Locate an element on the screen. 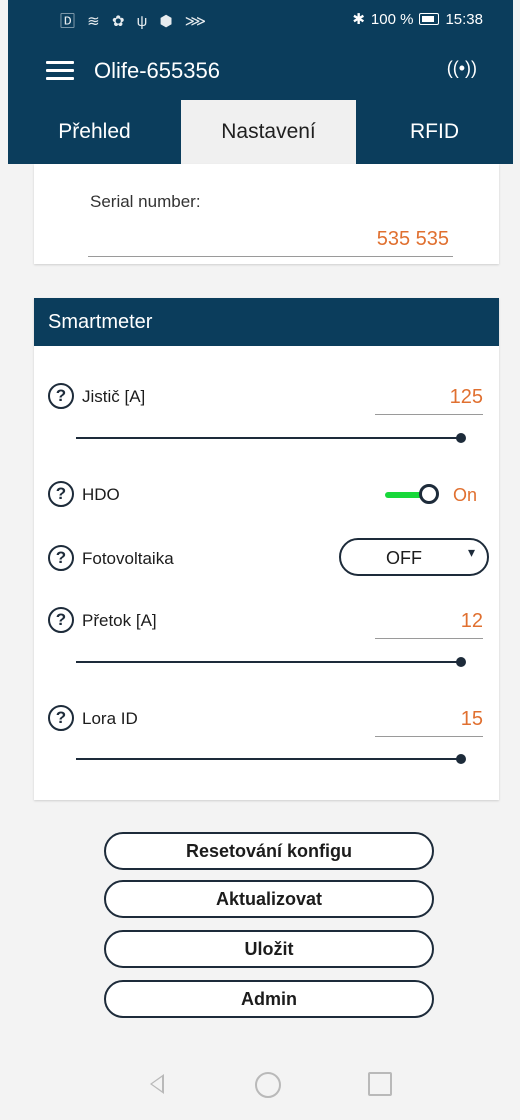 Image resolution: width=520 pixels, height=1120 pixels. tab-nastaveni: Nastavení is located at coordinates (268, 132).